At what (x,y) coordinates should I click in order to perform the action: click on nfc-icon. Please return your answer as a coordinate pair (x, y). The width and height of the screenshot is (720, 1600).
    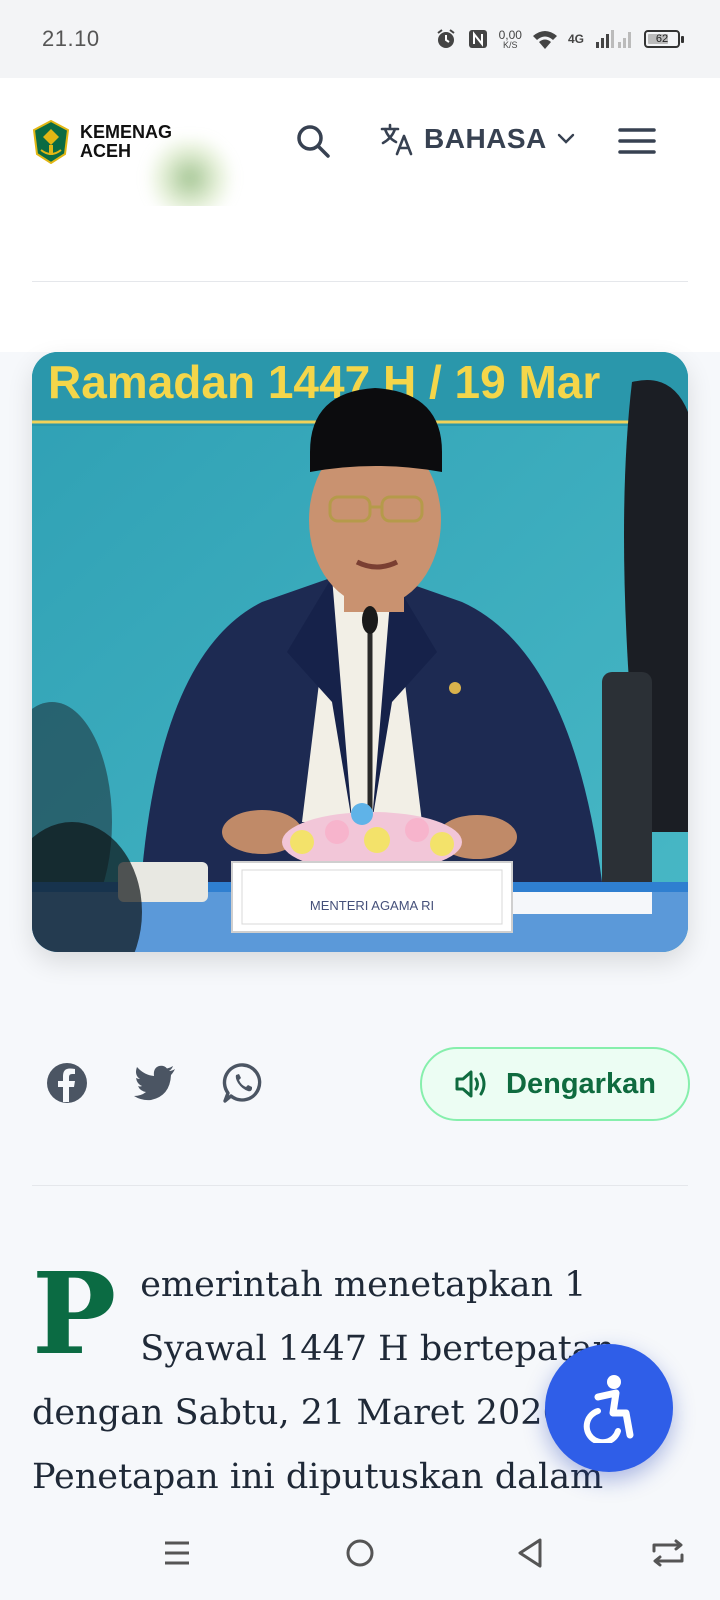
    Looking at the image, I should click on (477, 39).